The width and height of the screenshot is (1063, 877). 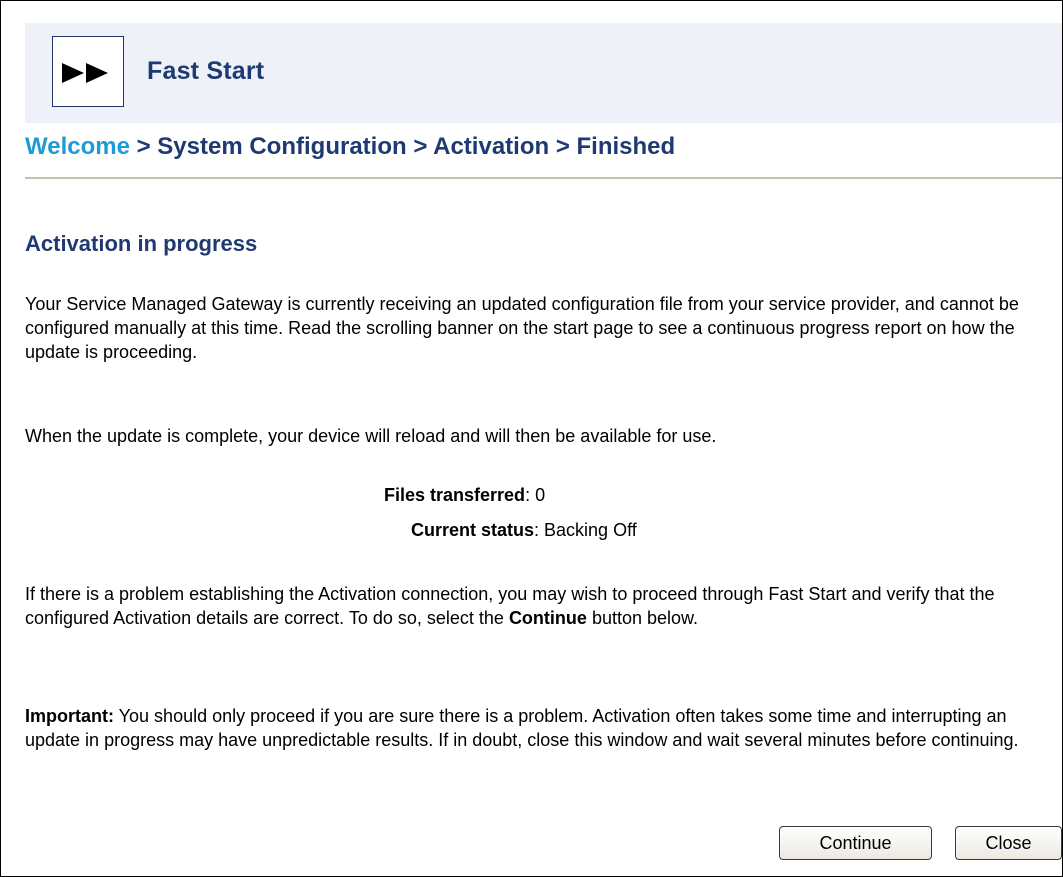 What do you see at coordinates (491, 146) in the screenshot?
I see `breadcrumb-activation: Activation` at bounding box center [491, 146].